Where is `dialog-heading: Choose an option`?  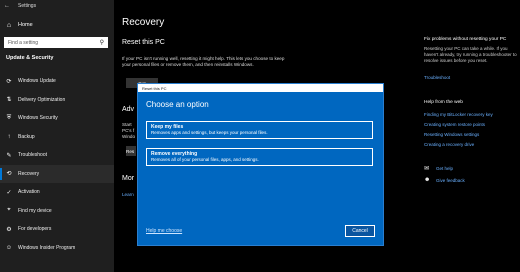 dialog-heading: Choose an option is located at coordinates (177, 104).